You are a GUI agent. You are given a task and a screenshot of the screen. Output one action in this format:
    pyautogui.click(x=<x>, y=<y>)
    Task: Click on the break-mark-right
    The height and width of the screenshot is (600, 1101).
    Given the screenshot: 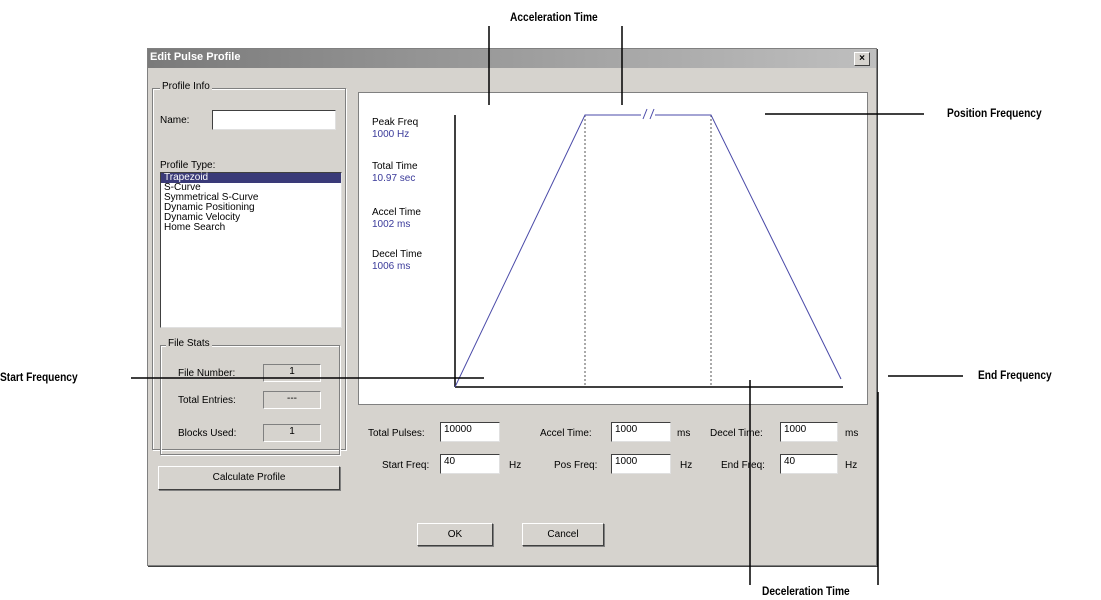 What is the action you would take?
    pyautogui.click(x=652, y=114)
    